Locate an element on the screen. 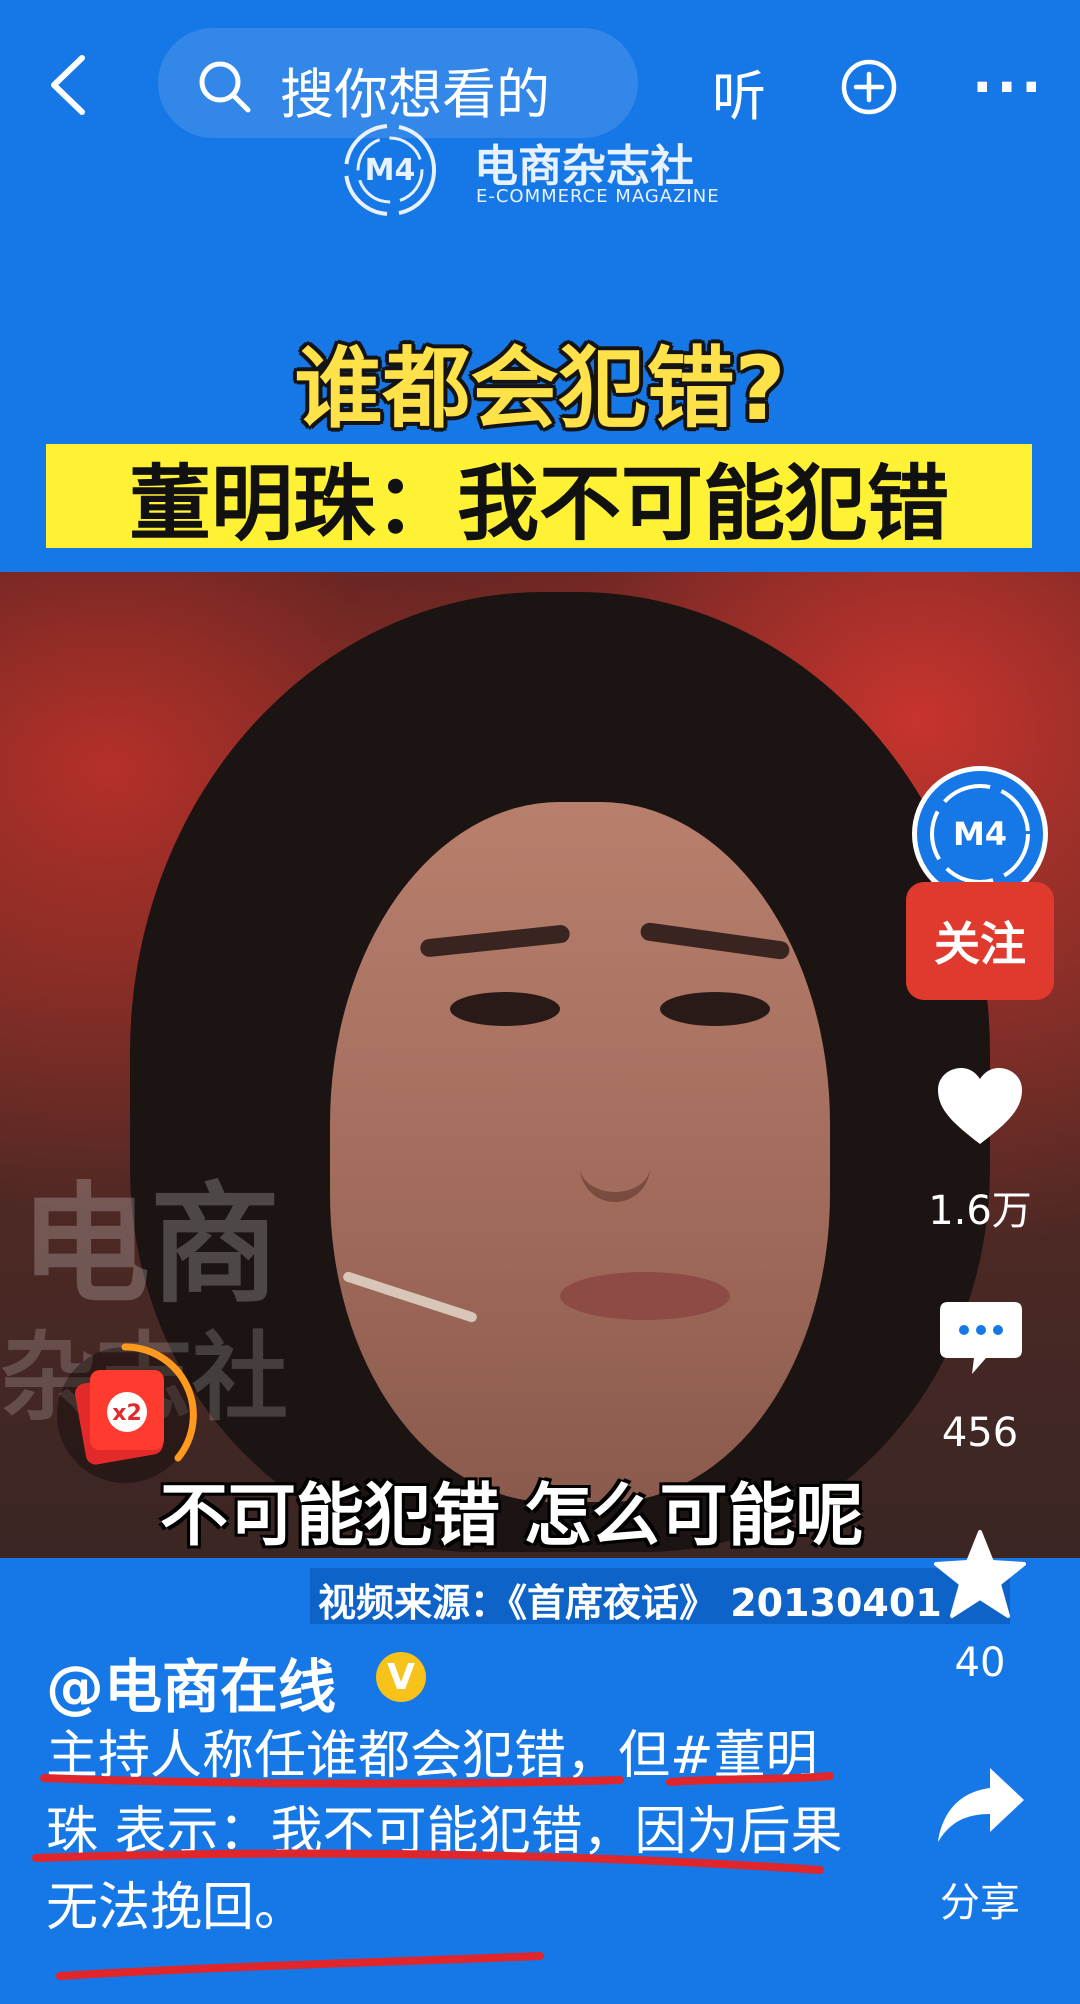 Image resolution: width=1080 pixels, height=2004 pixels. search-icon is located at coordinates (225, 87).